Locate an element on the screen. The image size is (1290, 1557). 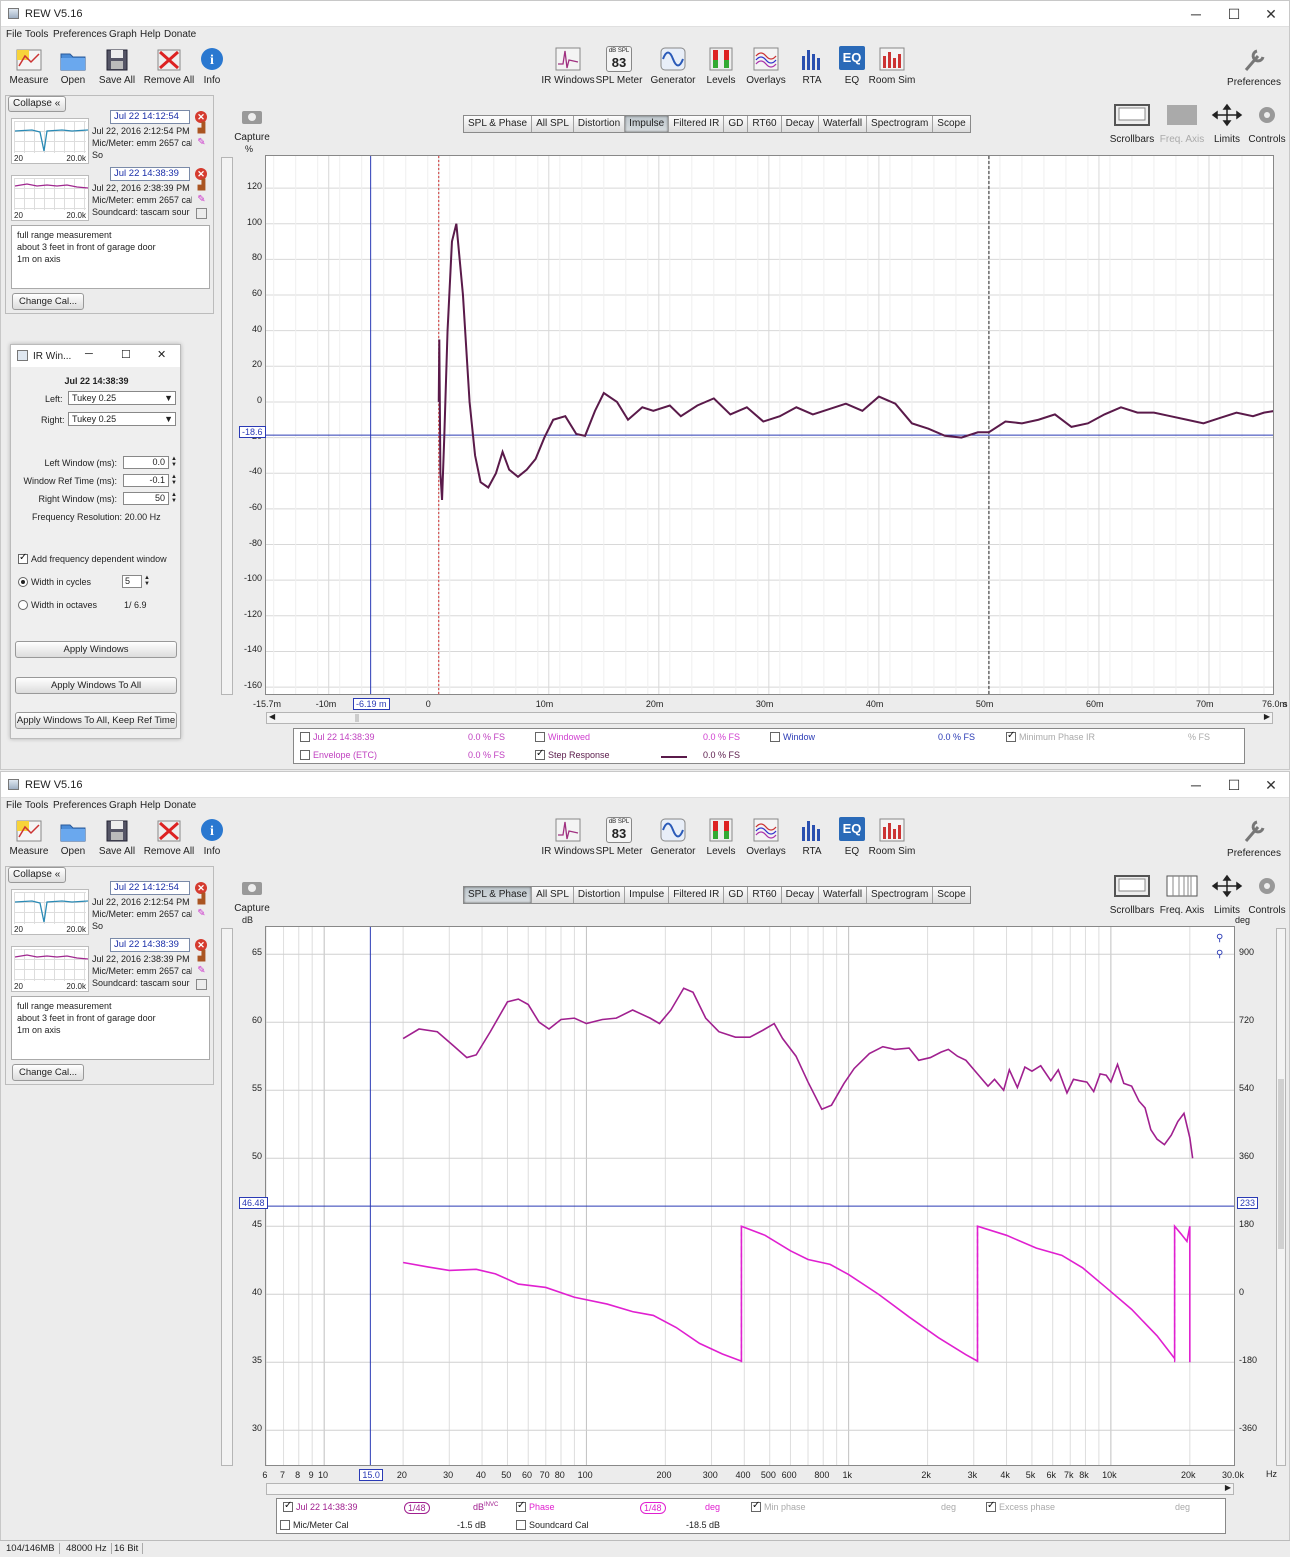
apply-windows-button: Apply Windows is located at coordinates (96, 649).